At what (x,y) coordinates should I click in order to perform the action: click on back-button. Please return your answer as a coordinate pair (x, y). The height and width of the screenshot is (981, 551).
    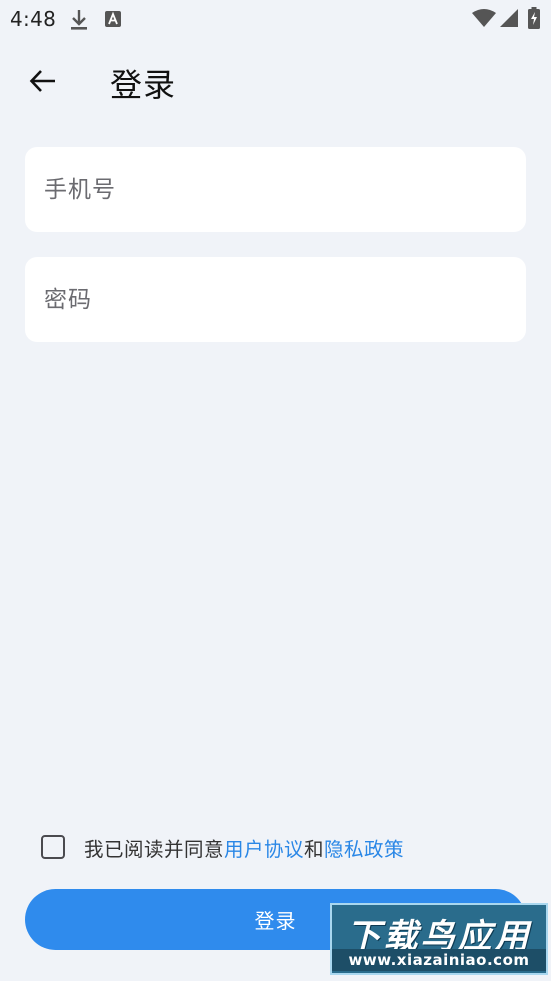
    Looking at the image, I should click on (43, 81).